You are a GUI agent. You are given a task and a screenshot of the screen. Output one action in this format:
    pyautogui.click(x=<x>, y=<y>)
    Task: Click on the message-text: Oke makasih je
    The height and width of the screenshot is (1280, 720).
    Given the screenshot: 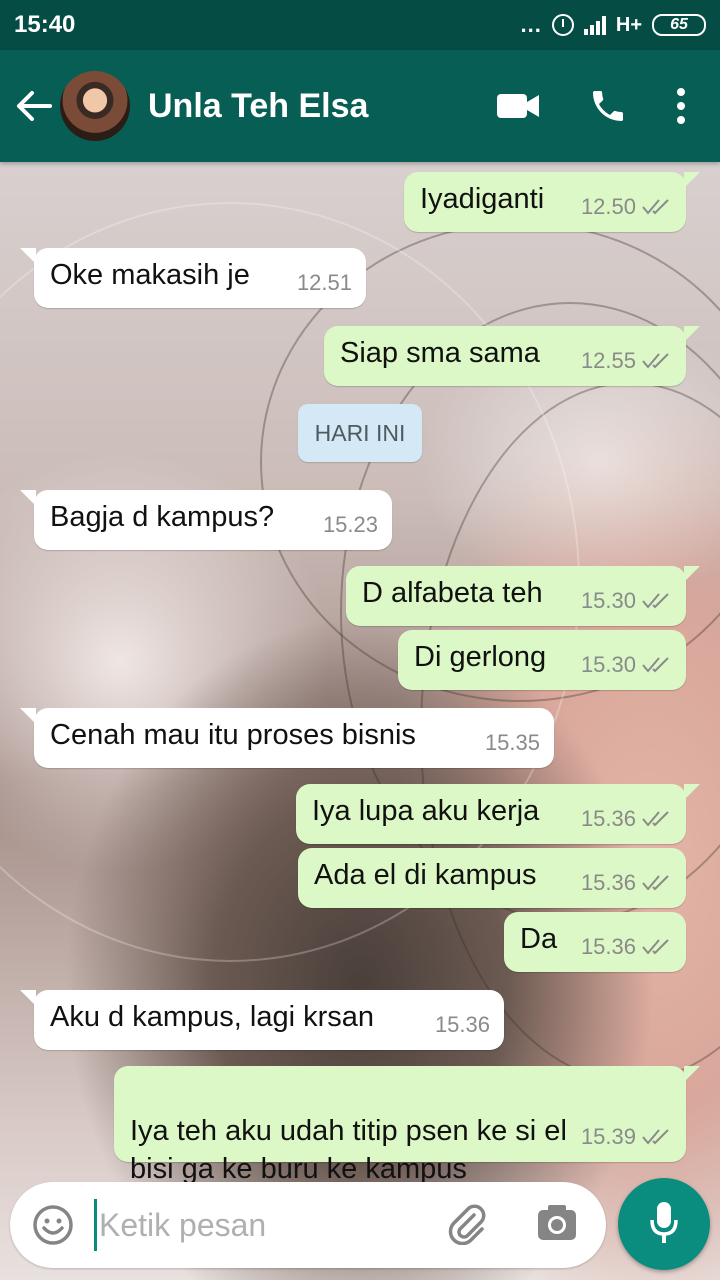 What is the action you would take?
    pyautogui.click(x=150, y=275)
    